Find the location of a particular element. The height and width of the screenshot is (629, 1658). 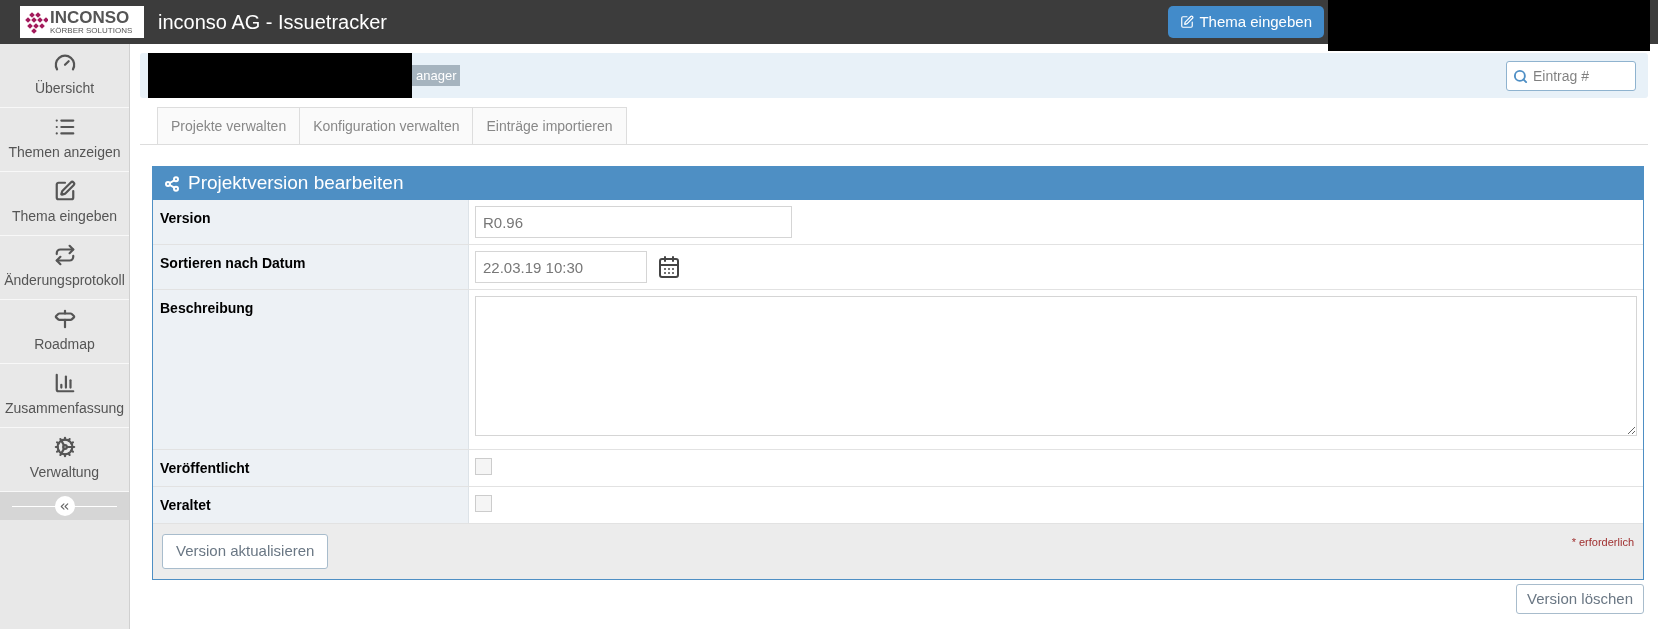

field-label: Veraltet is located at coordinates (185, 505).